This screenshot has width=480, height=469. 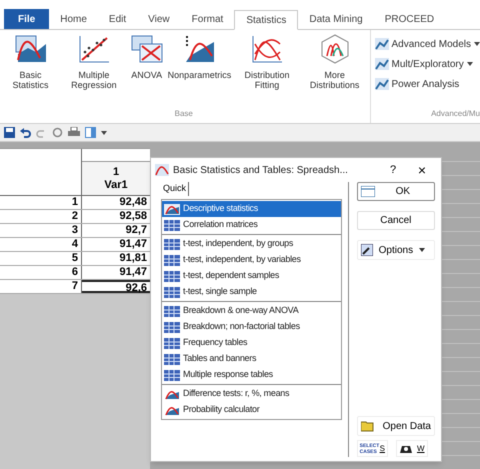 What do you see at coordinates (116, 216) in the screenshot?
I see `table-cell: 92,58` at bounding box center [116, 216].